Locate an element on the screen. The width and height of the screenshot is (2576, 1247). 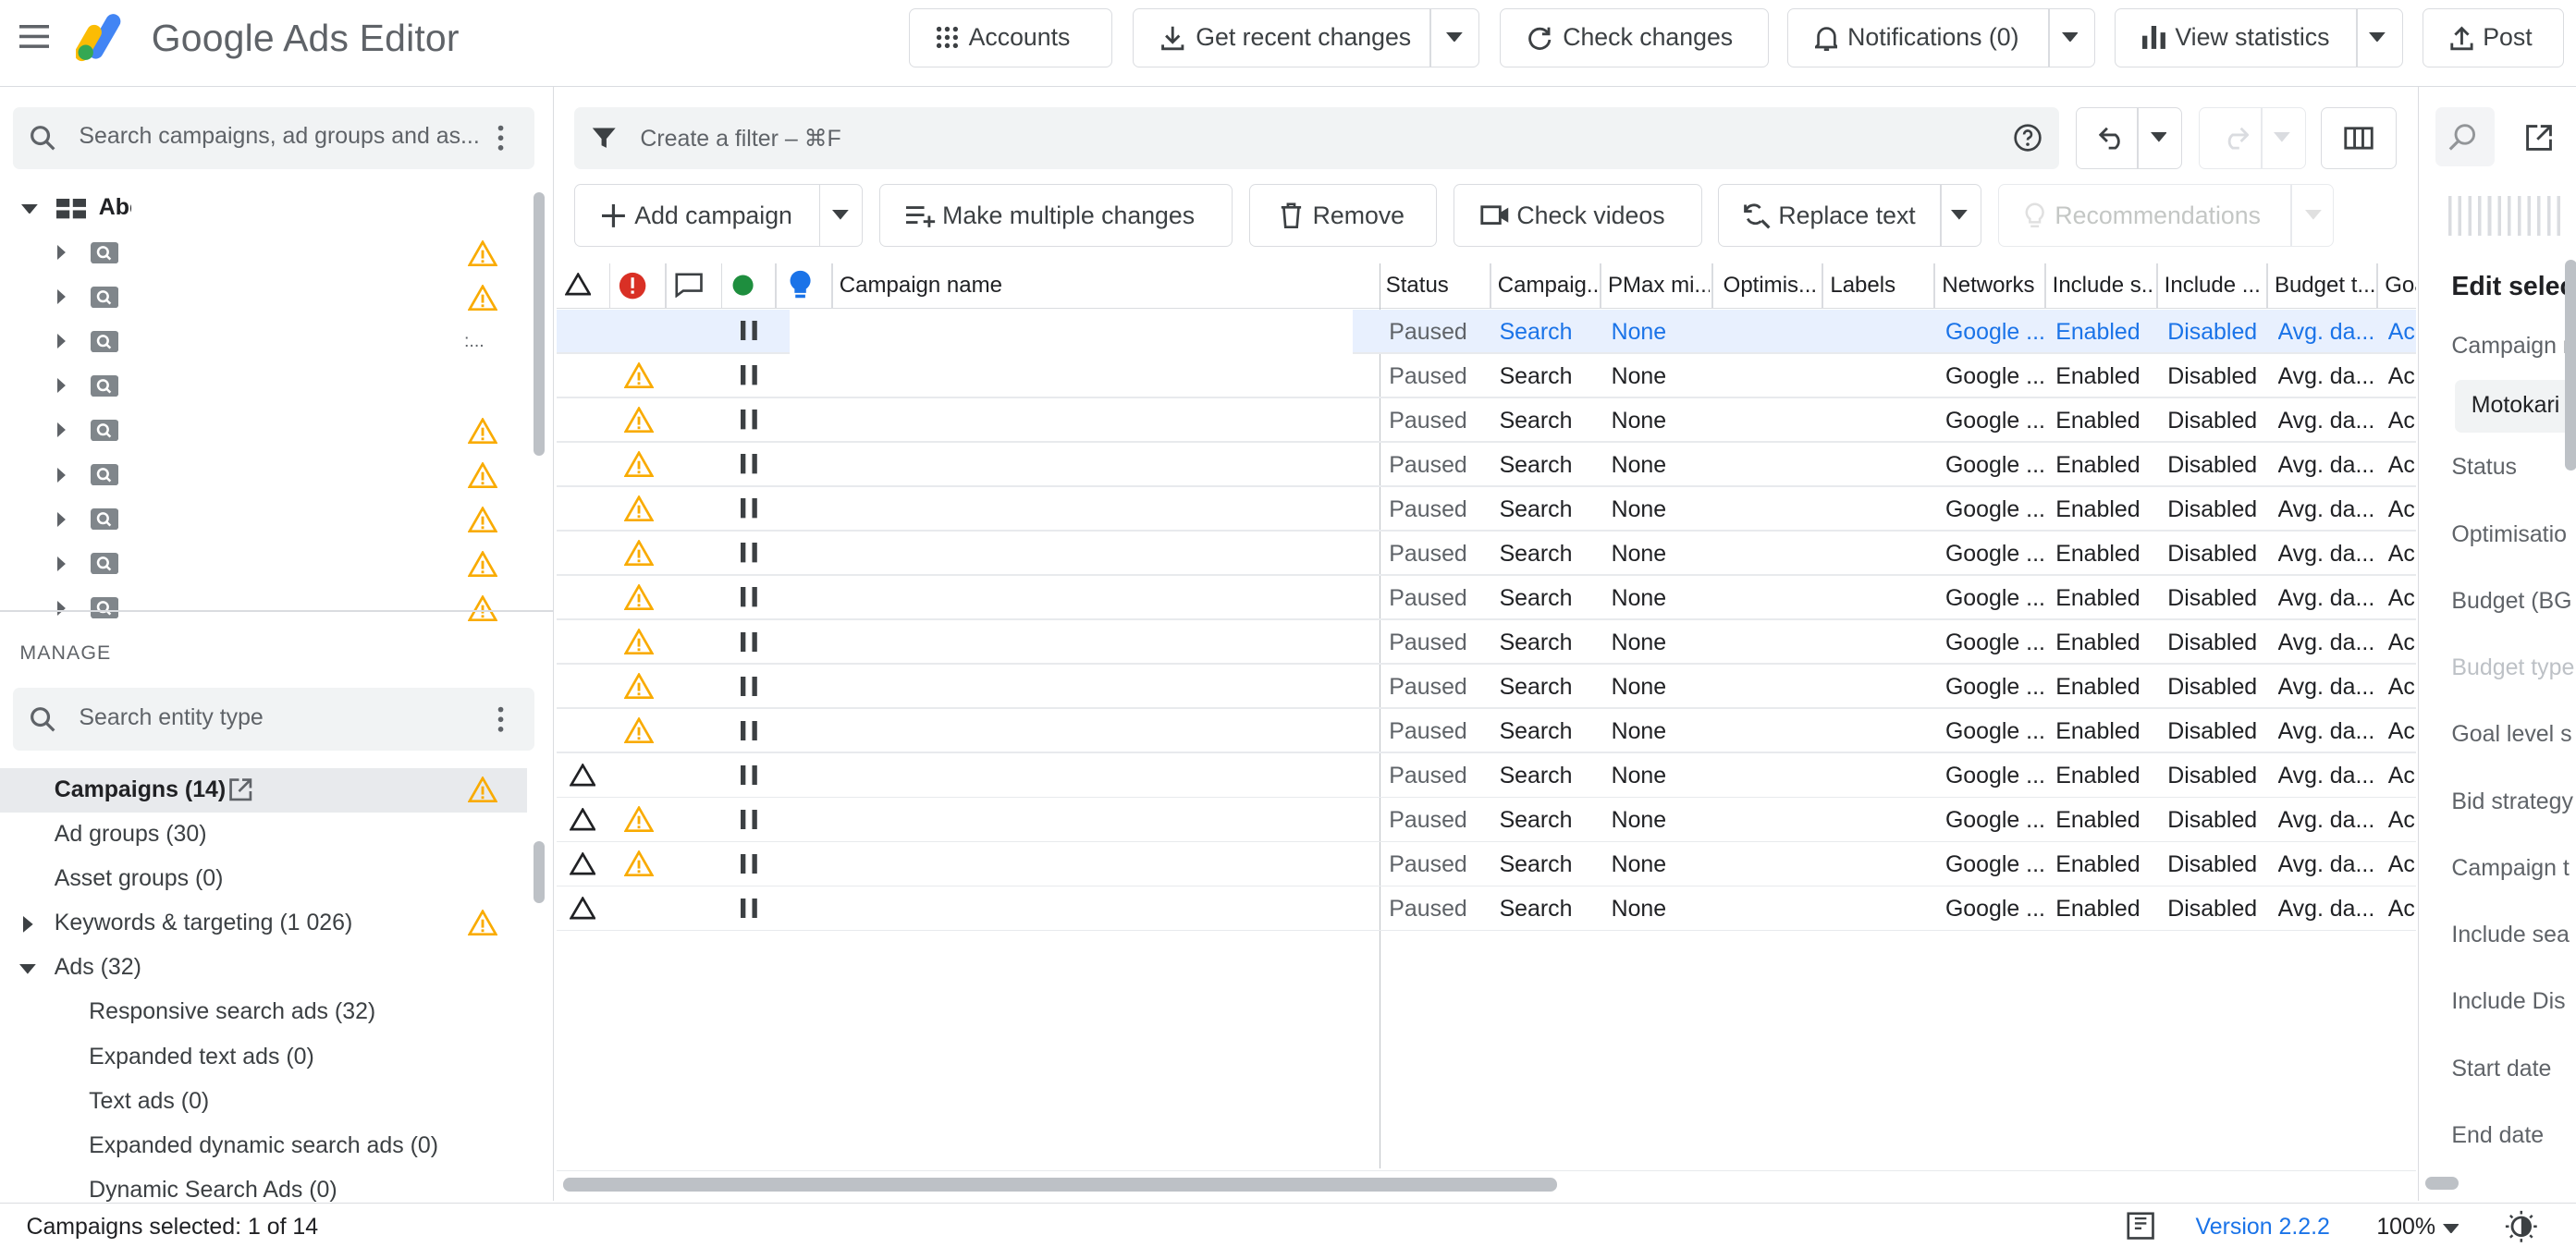
open-in-new-icon is located at coordinates (2539, 138).